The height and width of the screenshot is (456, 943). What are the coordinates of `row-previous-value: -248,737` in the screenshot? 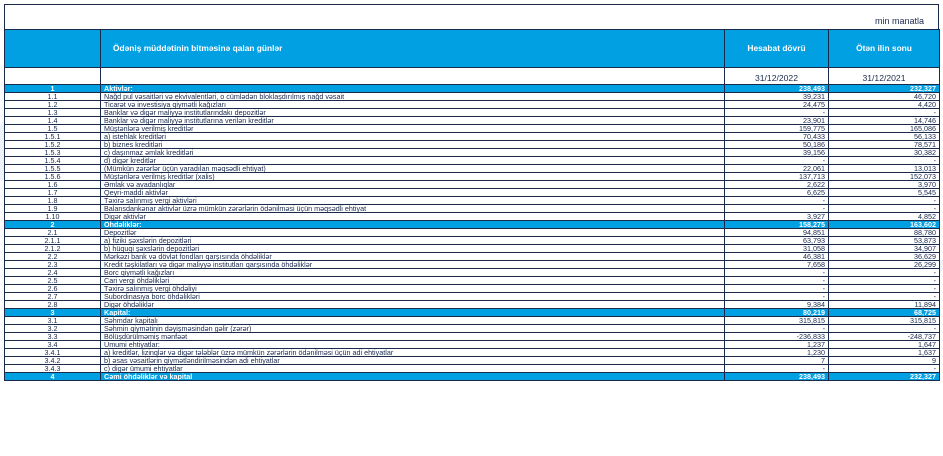 It's located at (884, 336).